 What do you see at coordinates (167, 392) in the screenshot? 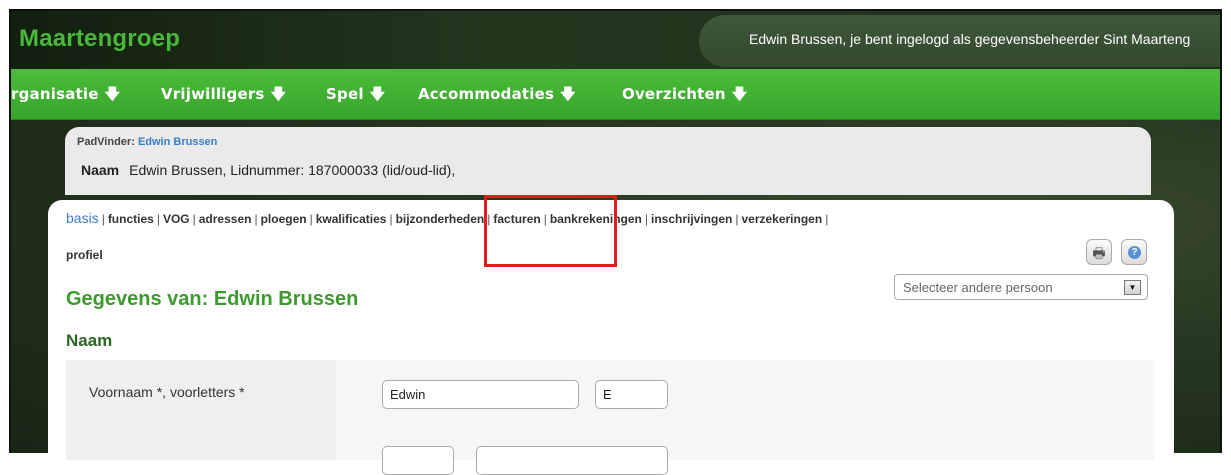
I see `voornaam-label: Voornaam *, voorletters *` at bounding box center [167, 392].